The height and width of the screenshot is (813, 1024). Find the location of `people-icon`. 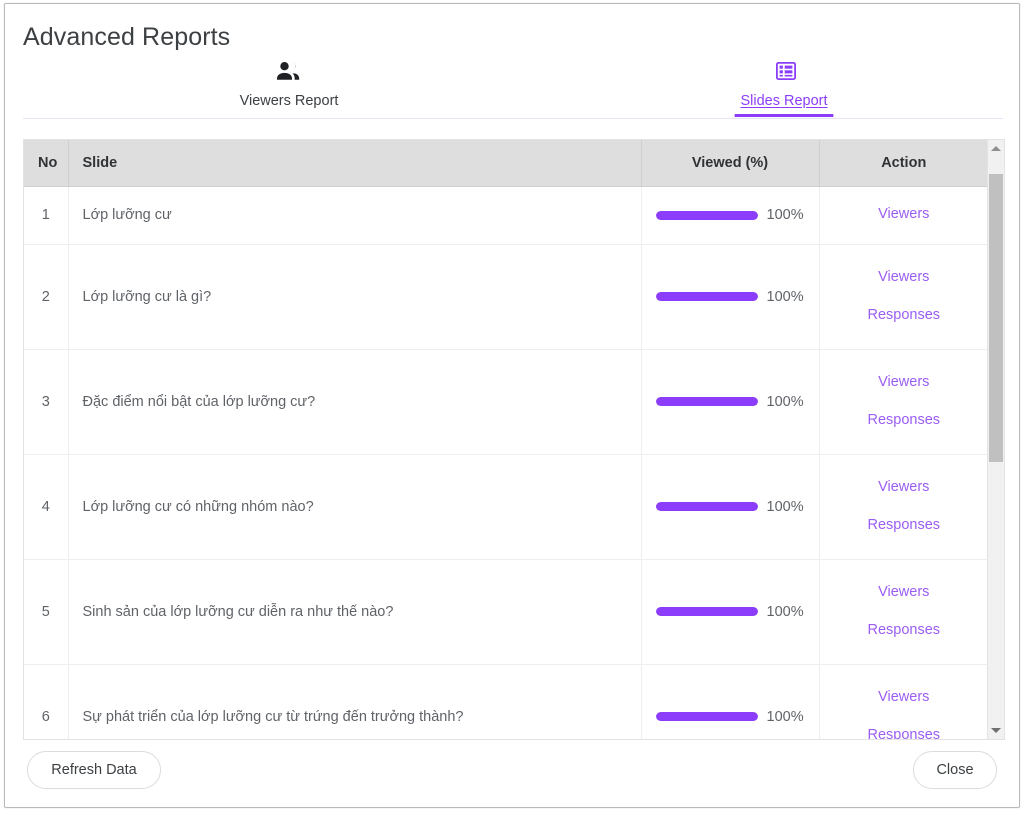

people-icon is located at coordinates (289, 72).